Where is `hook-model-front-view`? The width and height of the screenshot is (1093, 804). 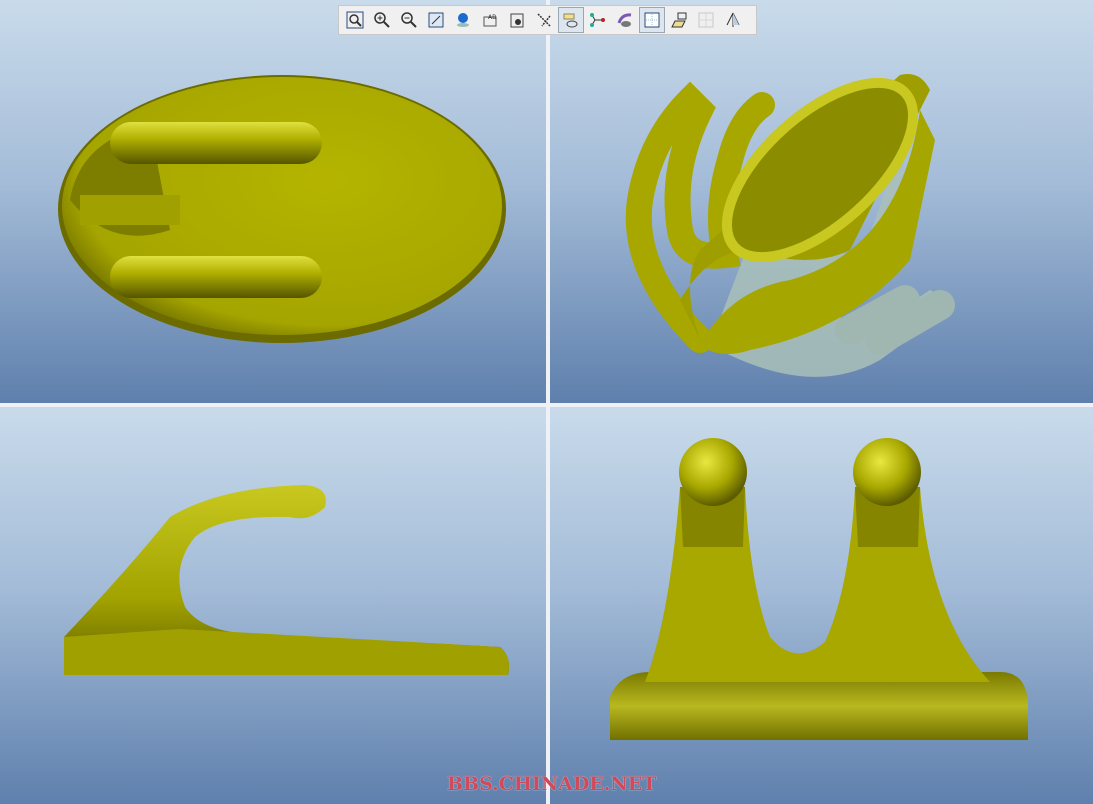 hook-model-front-view is located at coordinates (819, 589).